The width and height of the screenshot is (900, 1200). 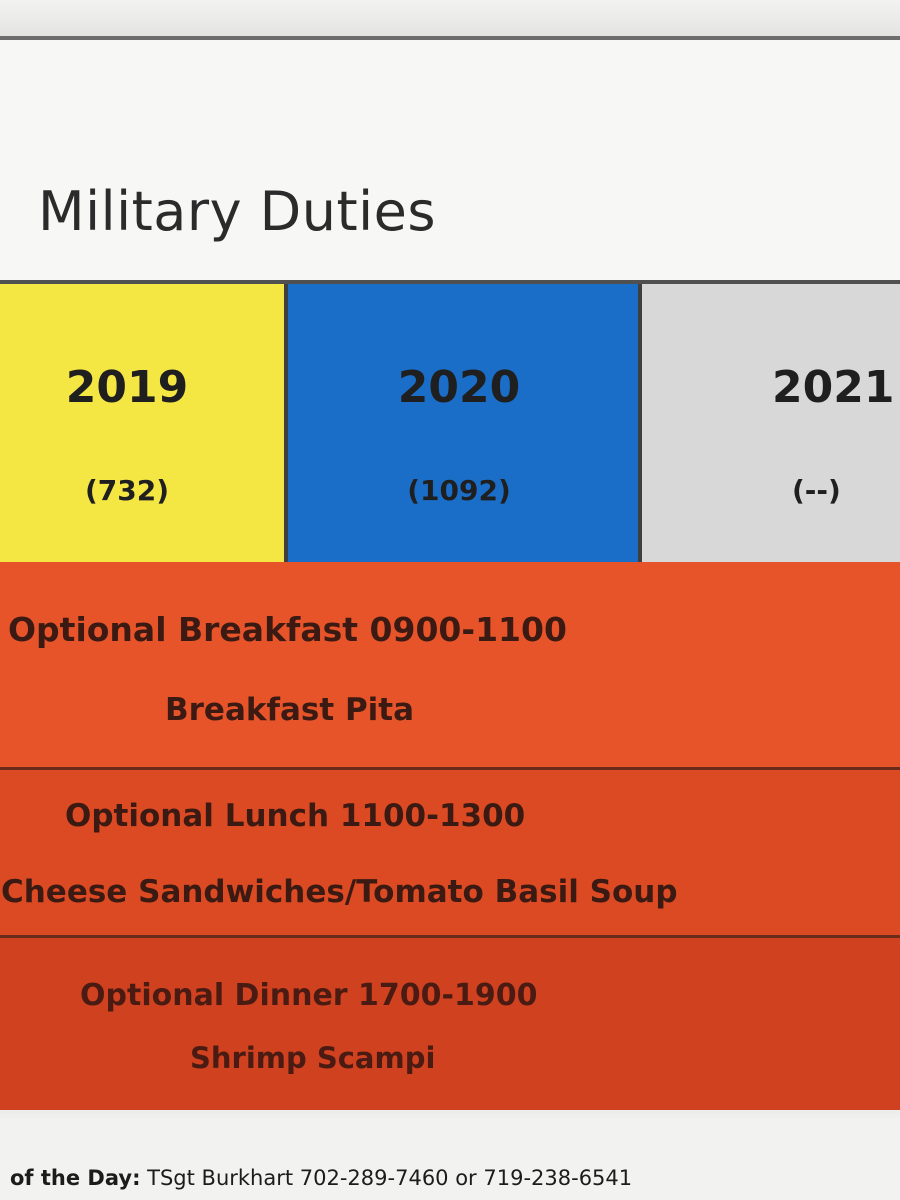 I want to click on year-cell-2019: 2019 (732), so click(x=144, y=424).